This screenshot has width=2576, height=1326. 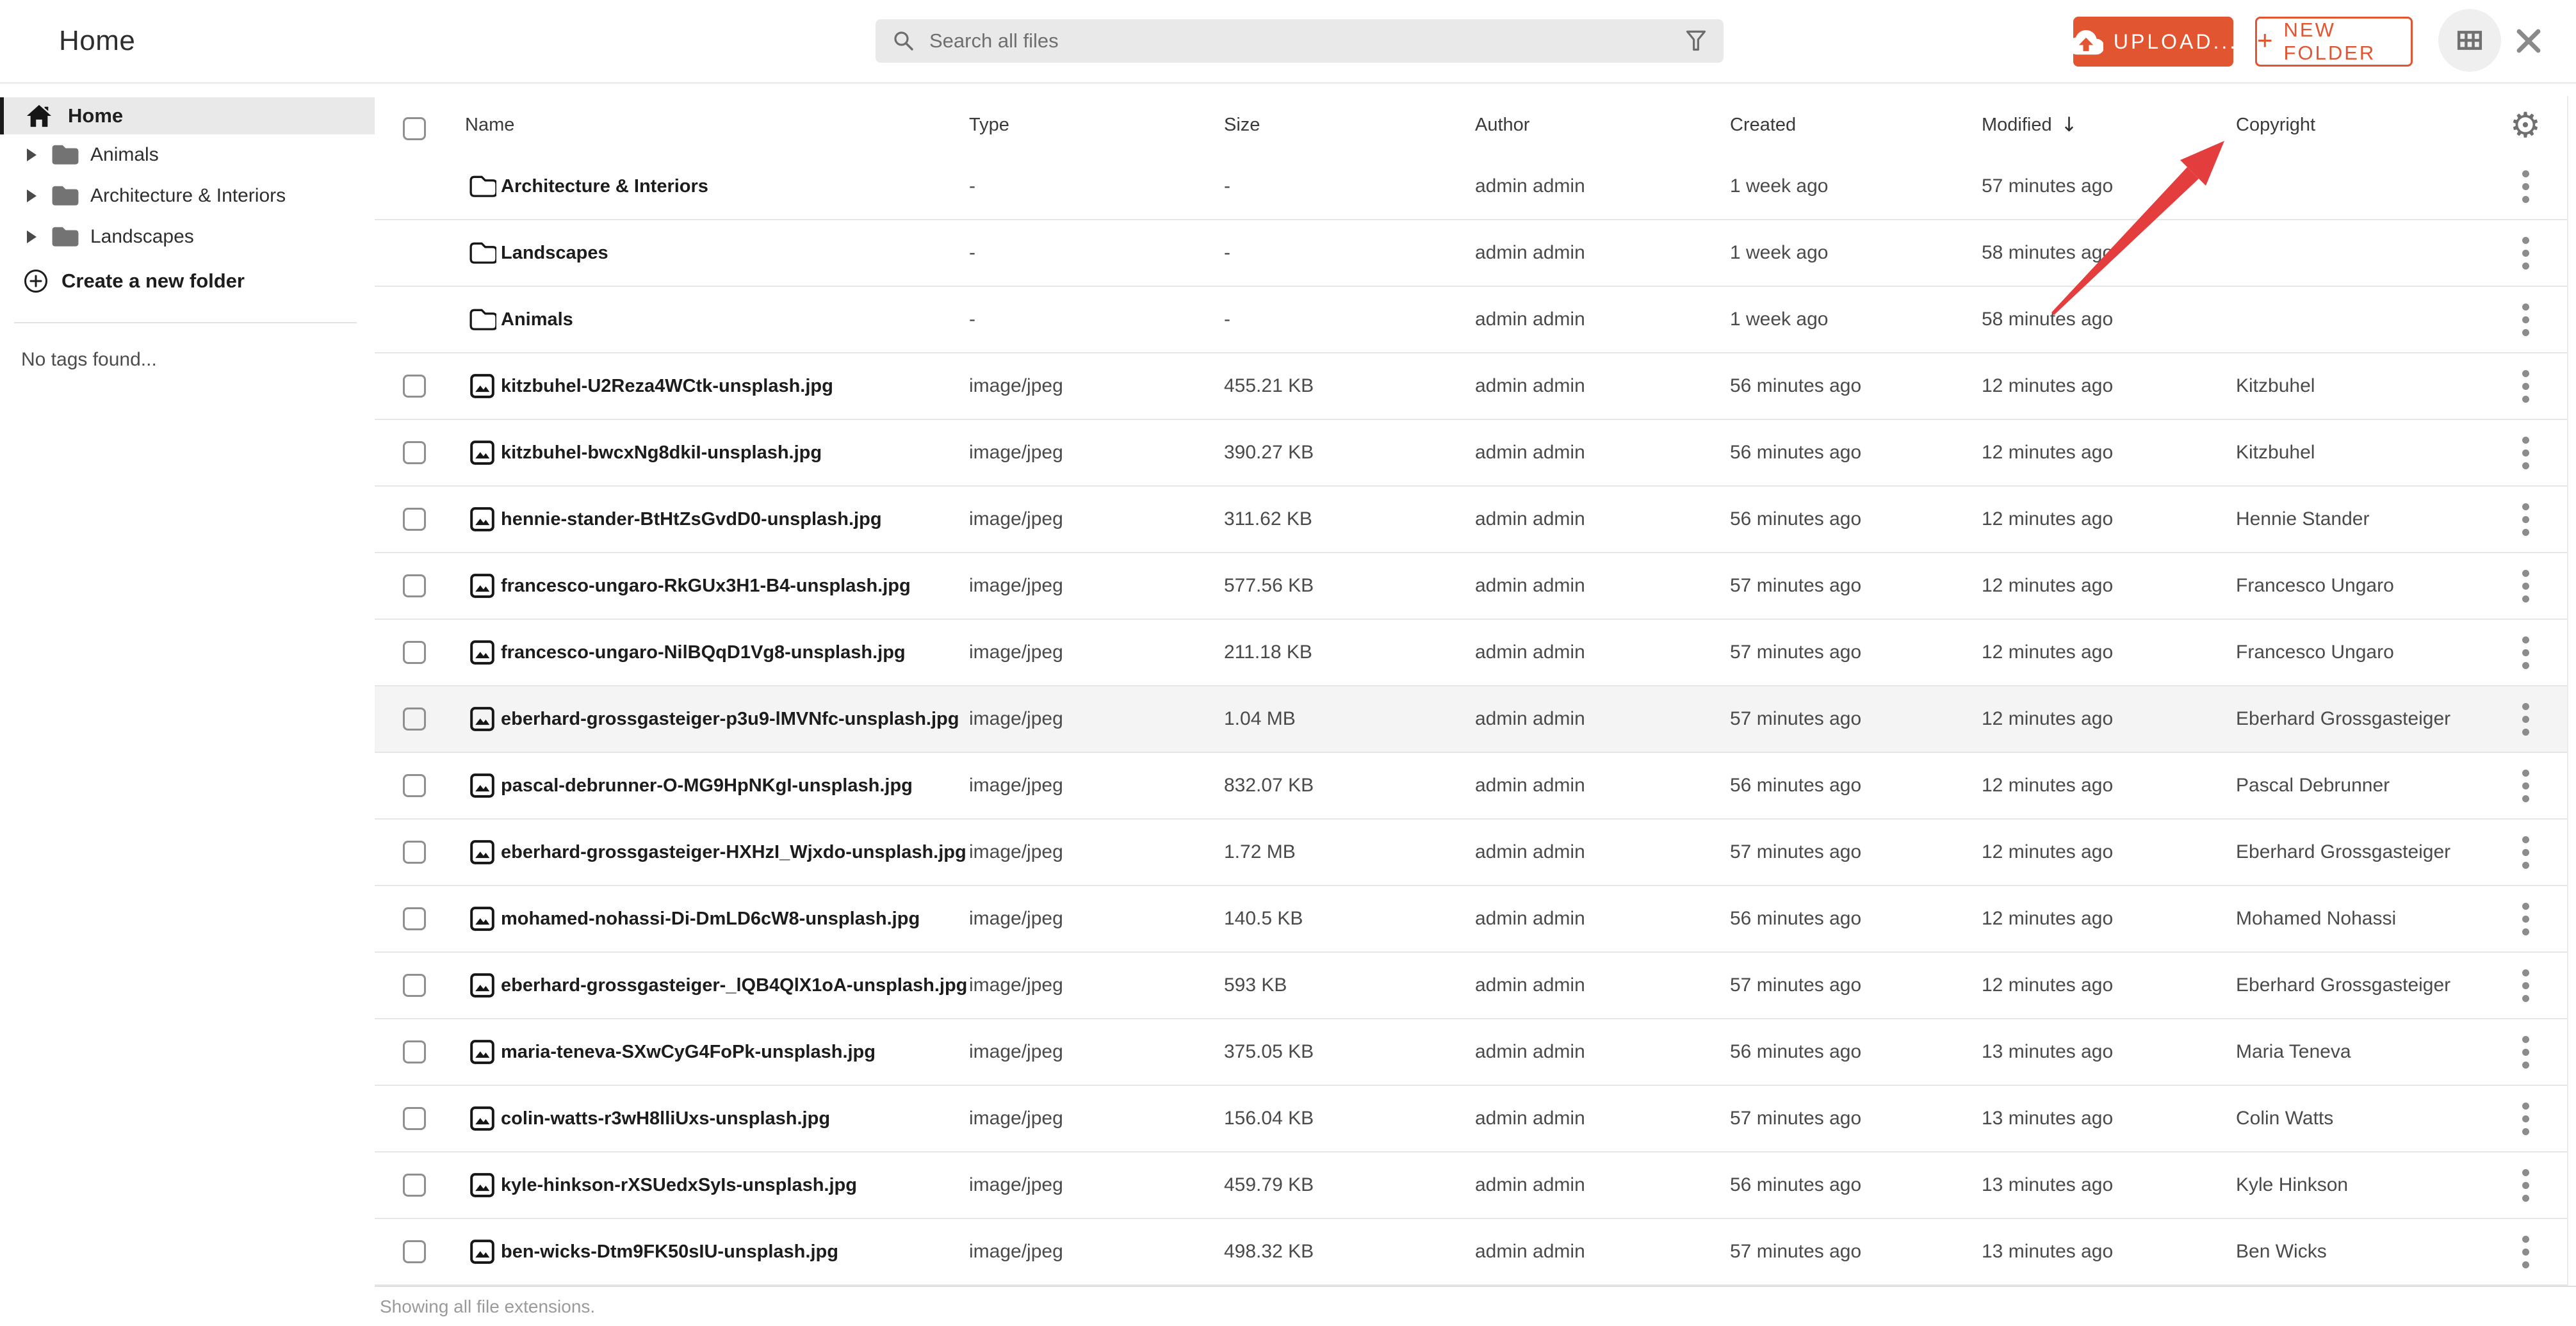 What do you see at coordinates (414, 128) in the screenshot?
I see `select-all-checkbox` at bounding box center [414, 128].